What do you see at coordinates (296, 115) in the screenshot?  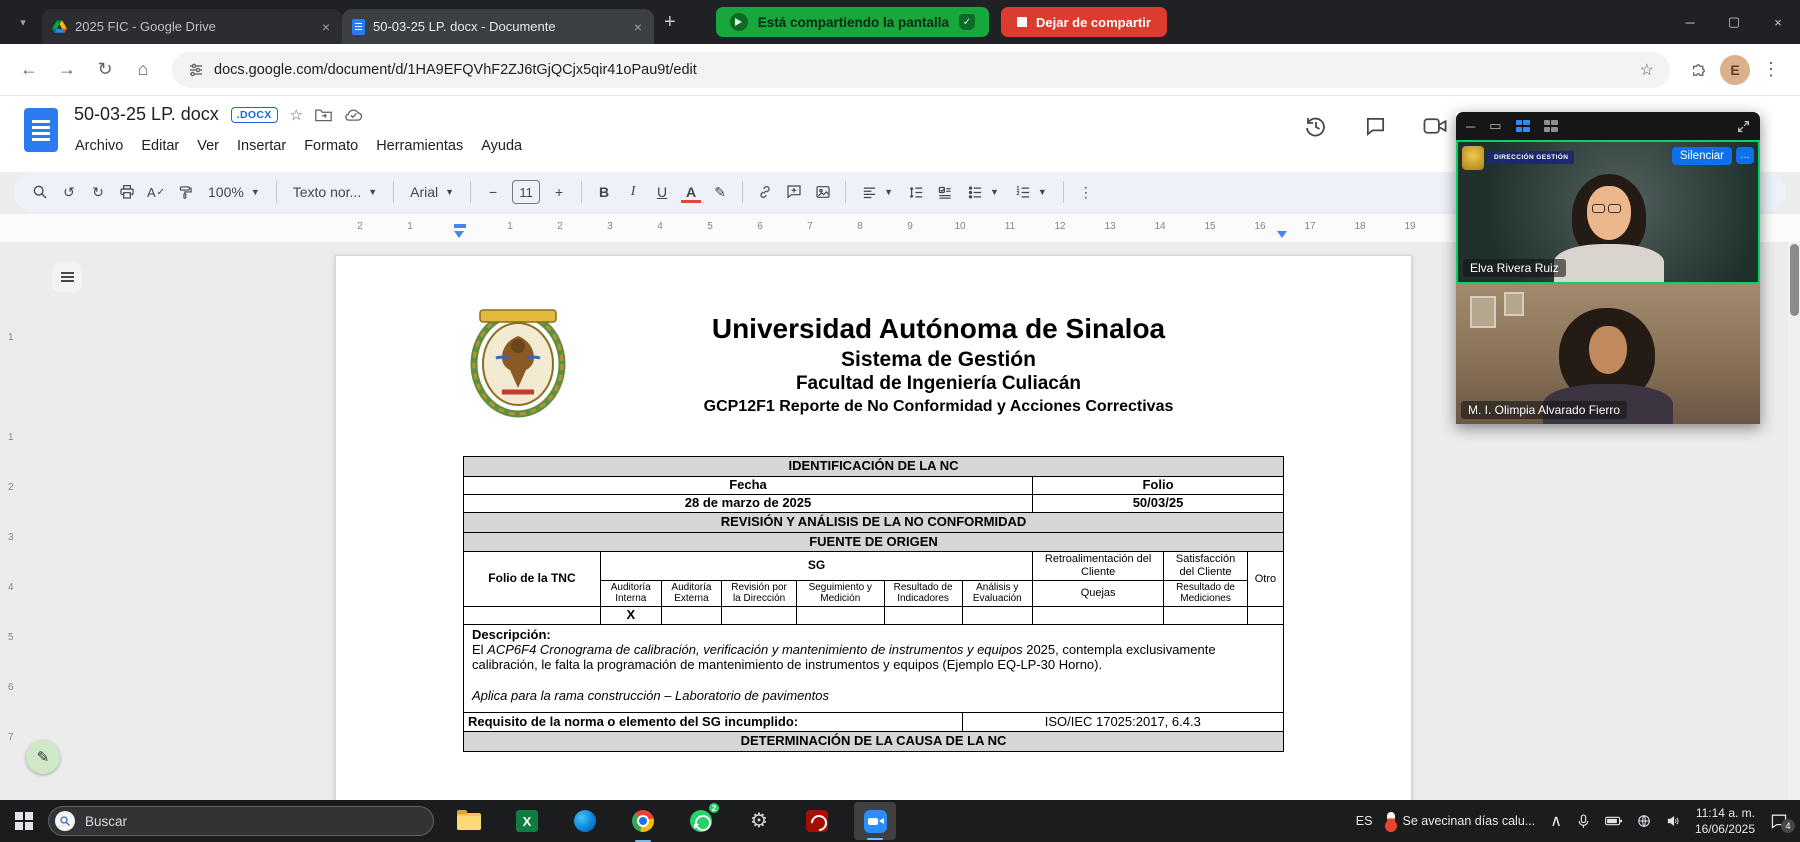 I see `star-icon: ☆` at bounding box center [296, 115].